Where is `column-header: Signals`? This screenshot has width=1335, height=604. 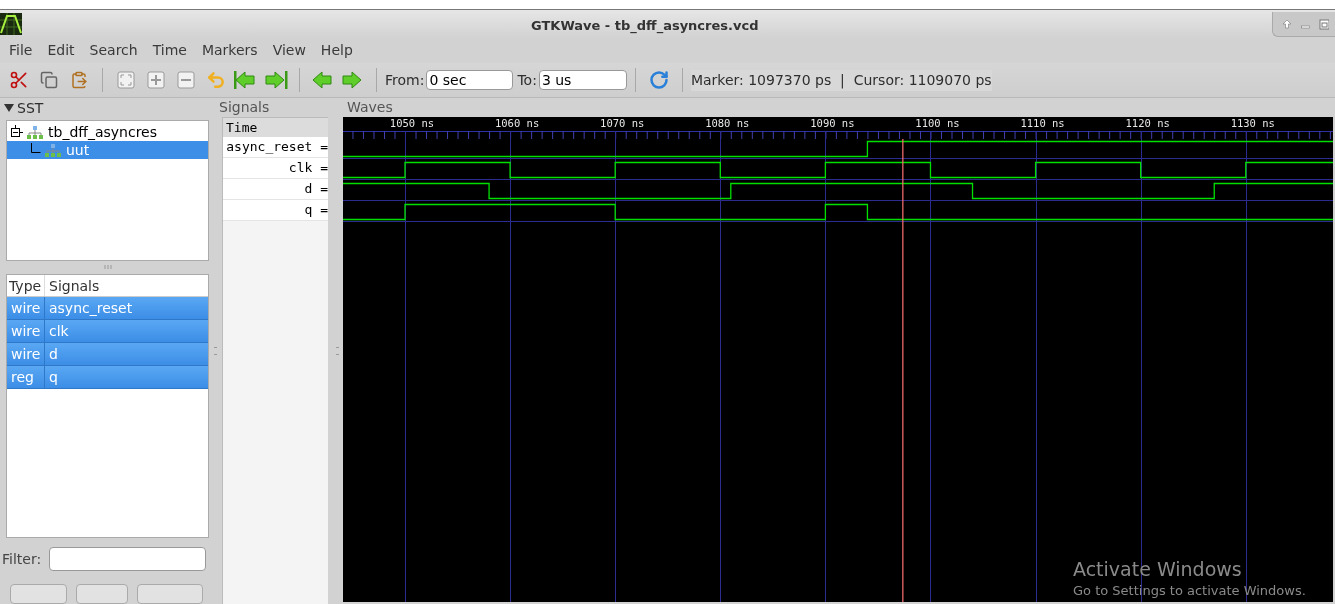
column-header: Signals is located at coordinates (126, 285).